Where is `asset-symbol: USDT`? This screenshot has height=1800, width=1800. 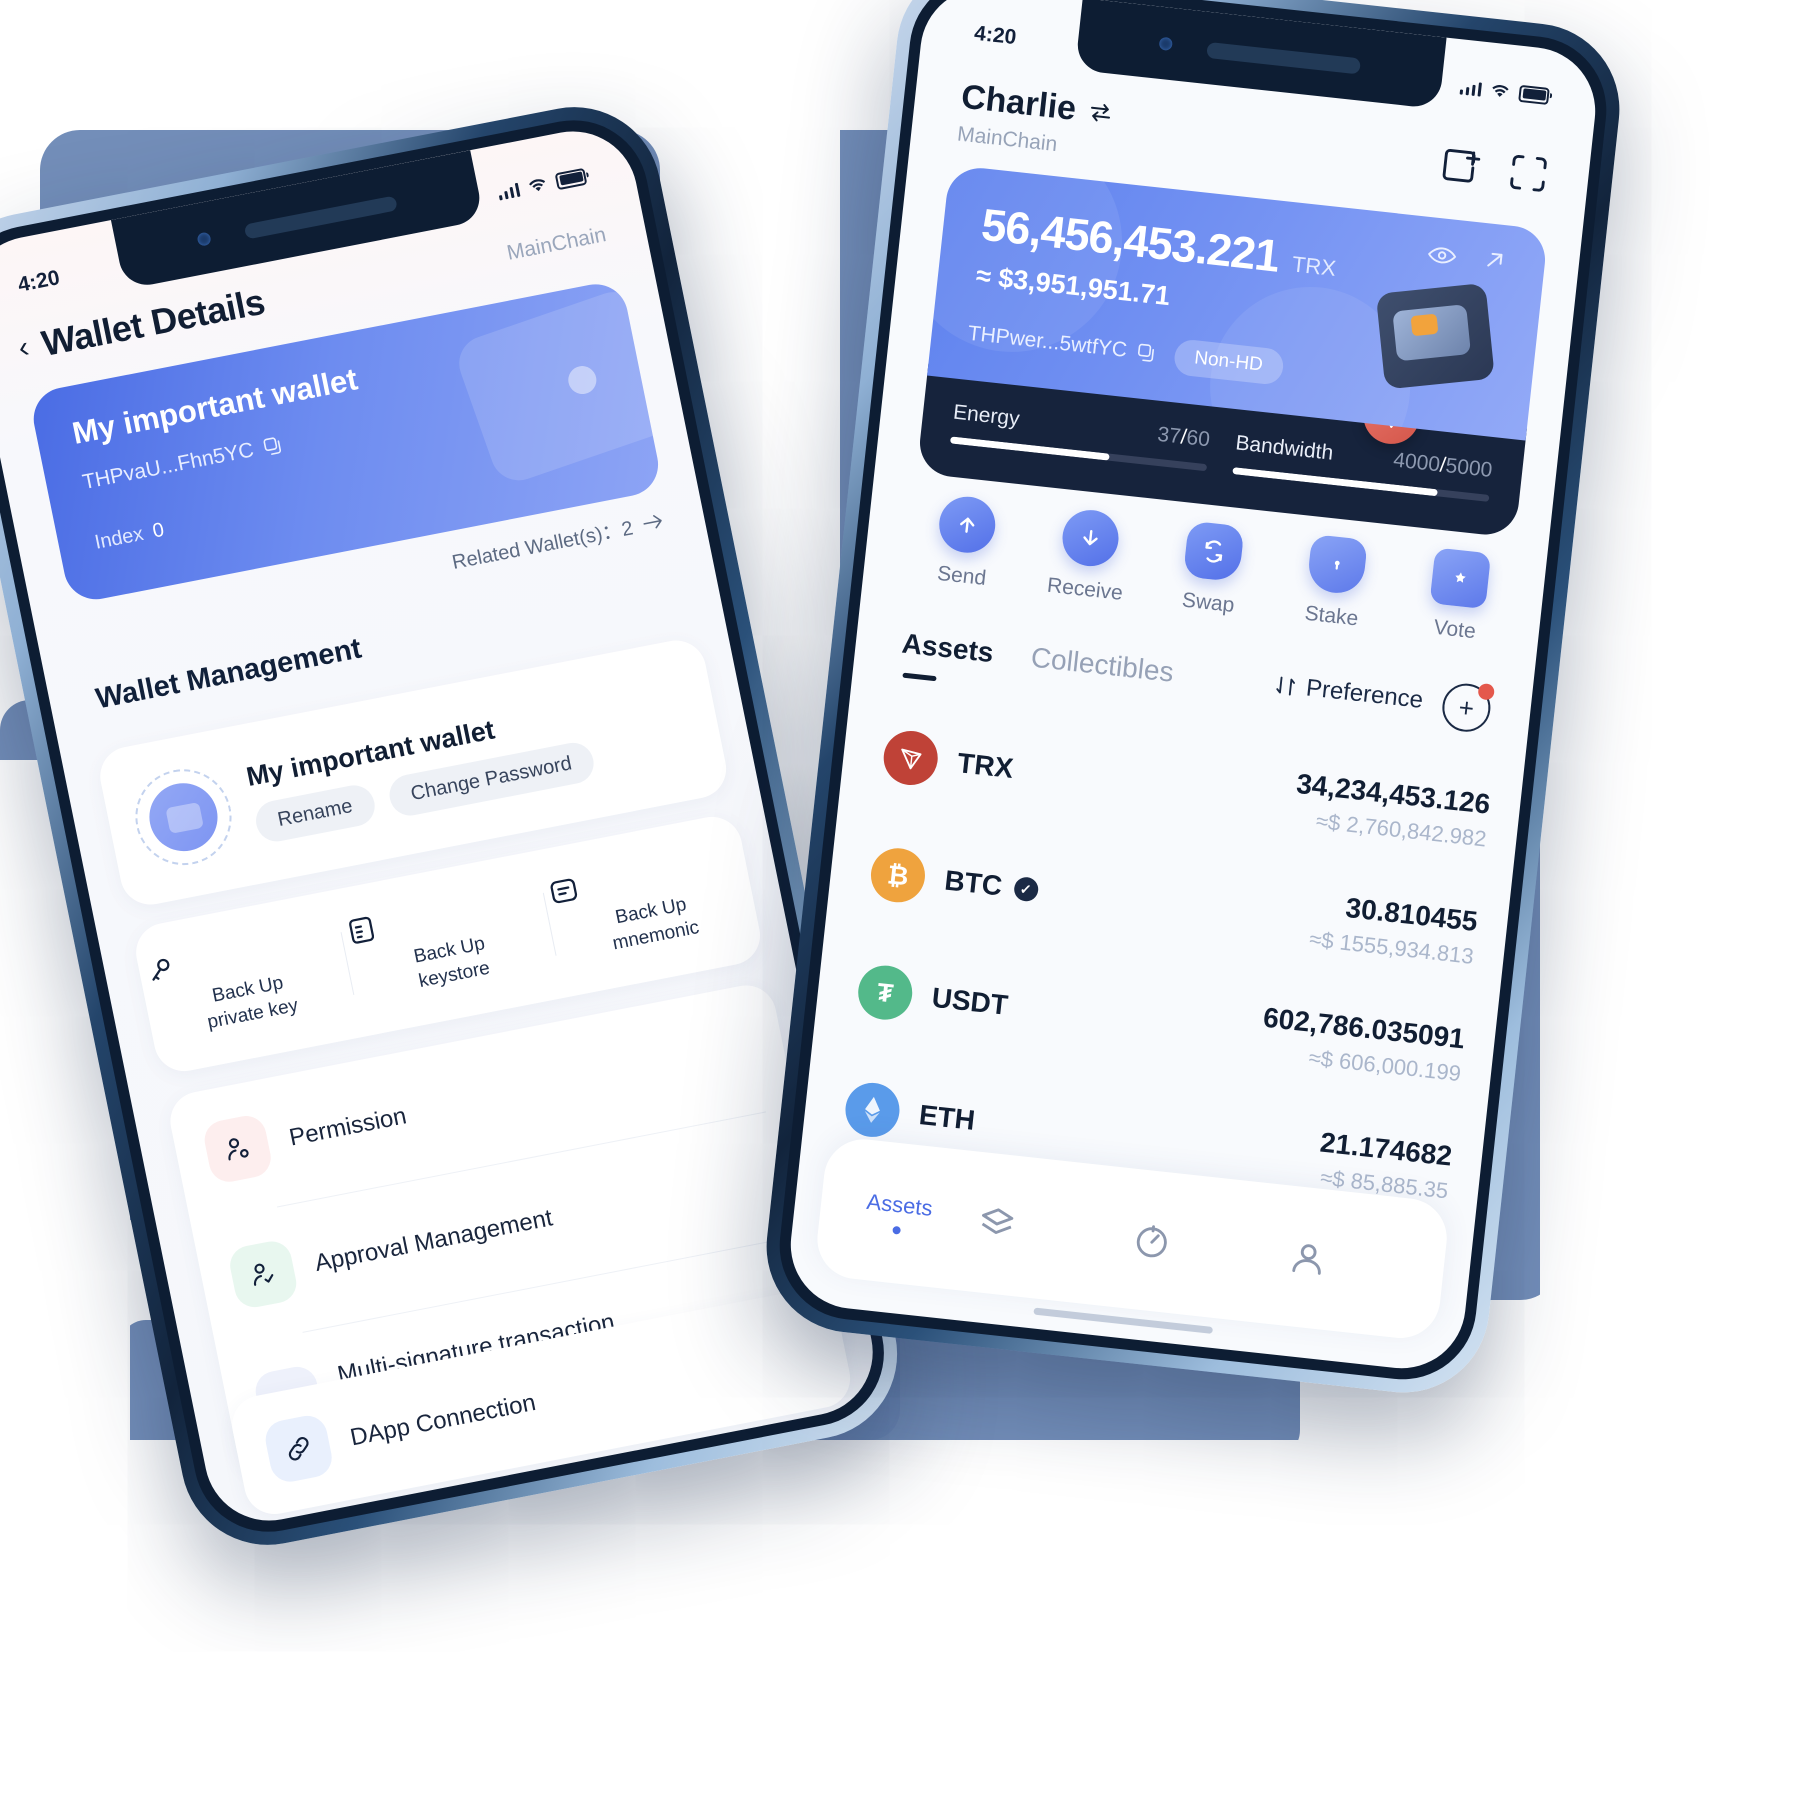
asset-symbol: USDT is located at coordinates (970, 1001).